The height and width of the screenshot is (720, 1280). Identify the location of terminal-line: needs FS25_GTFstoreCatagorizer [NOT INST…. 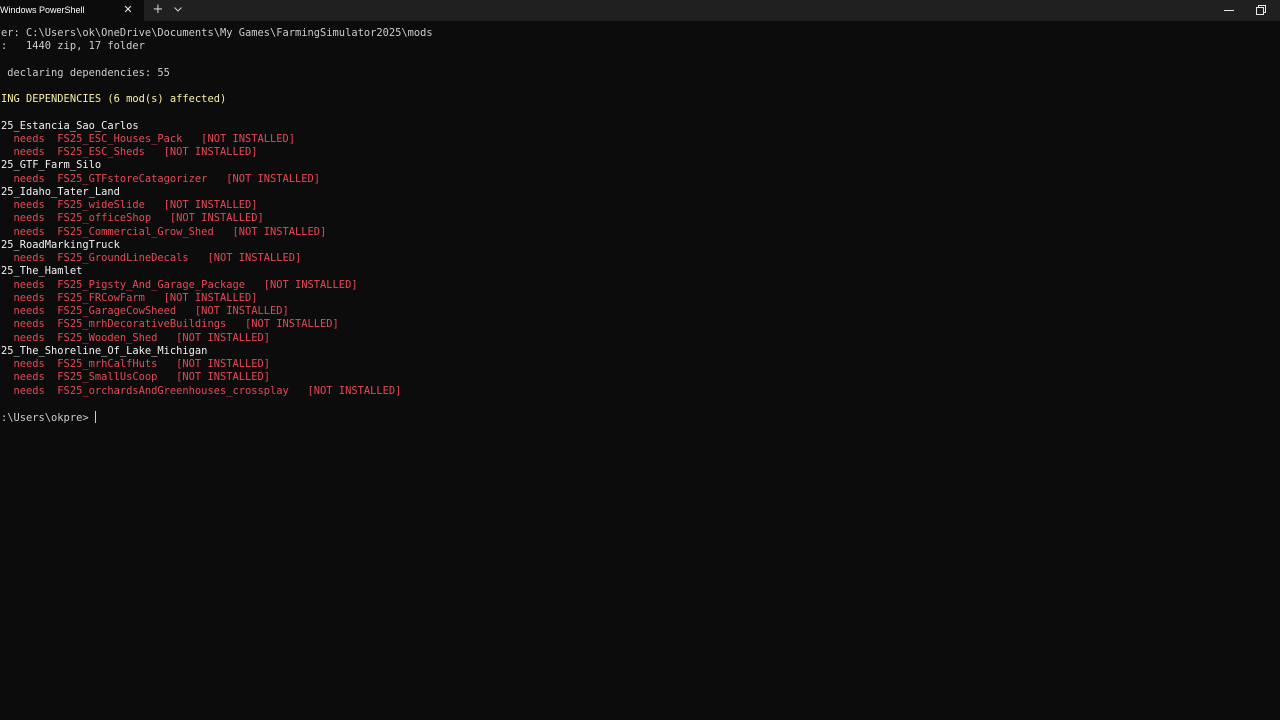
(161, 179).